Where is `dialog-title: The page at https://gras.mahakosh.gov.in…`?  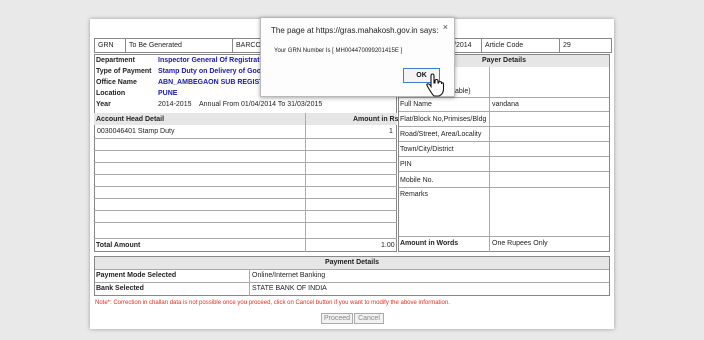 dialog-title: The page at https://gras.mahakosh.gov.in… is located at coordinates (355, 30).